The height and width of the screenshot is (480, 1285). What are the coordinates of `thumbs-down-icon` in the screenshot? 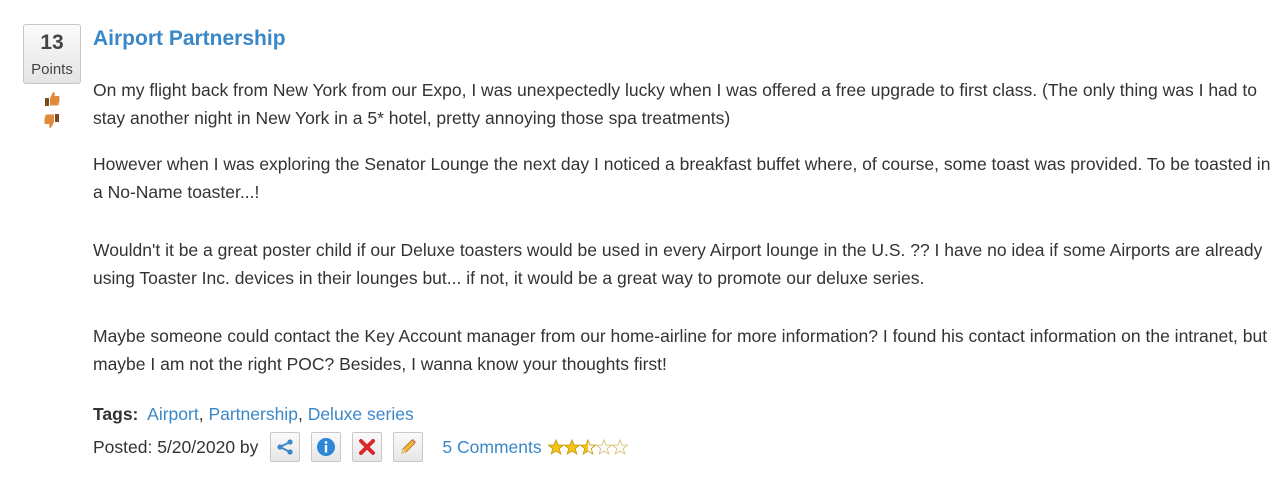 It's located at (52, 121).